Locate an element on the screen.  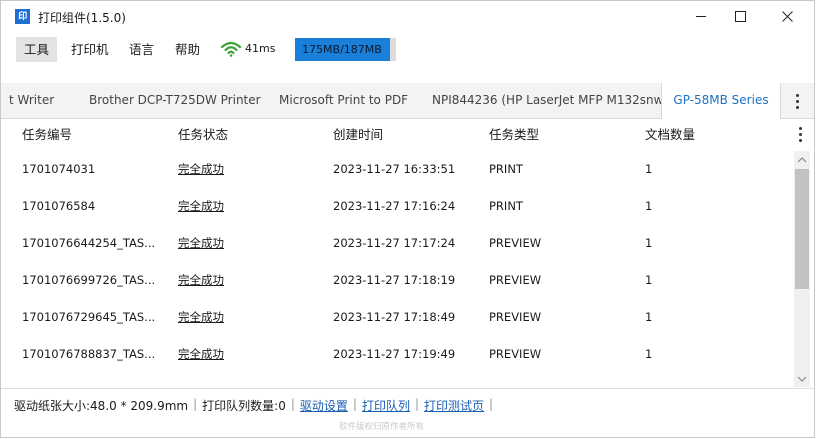
tab-printer-writer: t Writer is located at coordinates (31, 100).